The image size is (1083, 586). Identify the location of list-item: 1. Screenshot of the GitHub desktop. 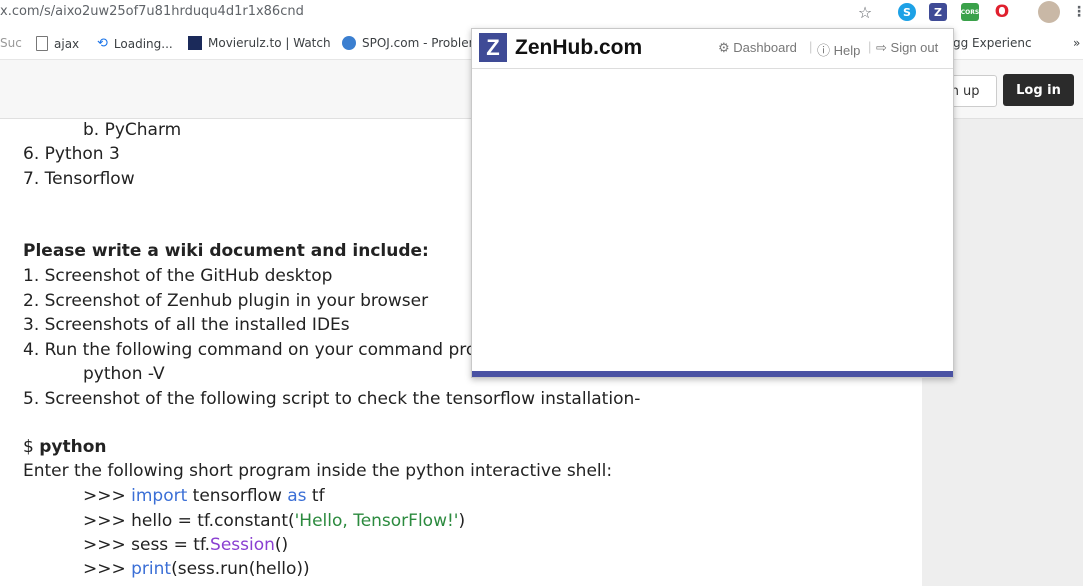
(178, 276).